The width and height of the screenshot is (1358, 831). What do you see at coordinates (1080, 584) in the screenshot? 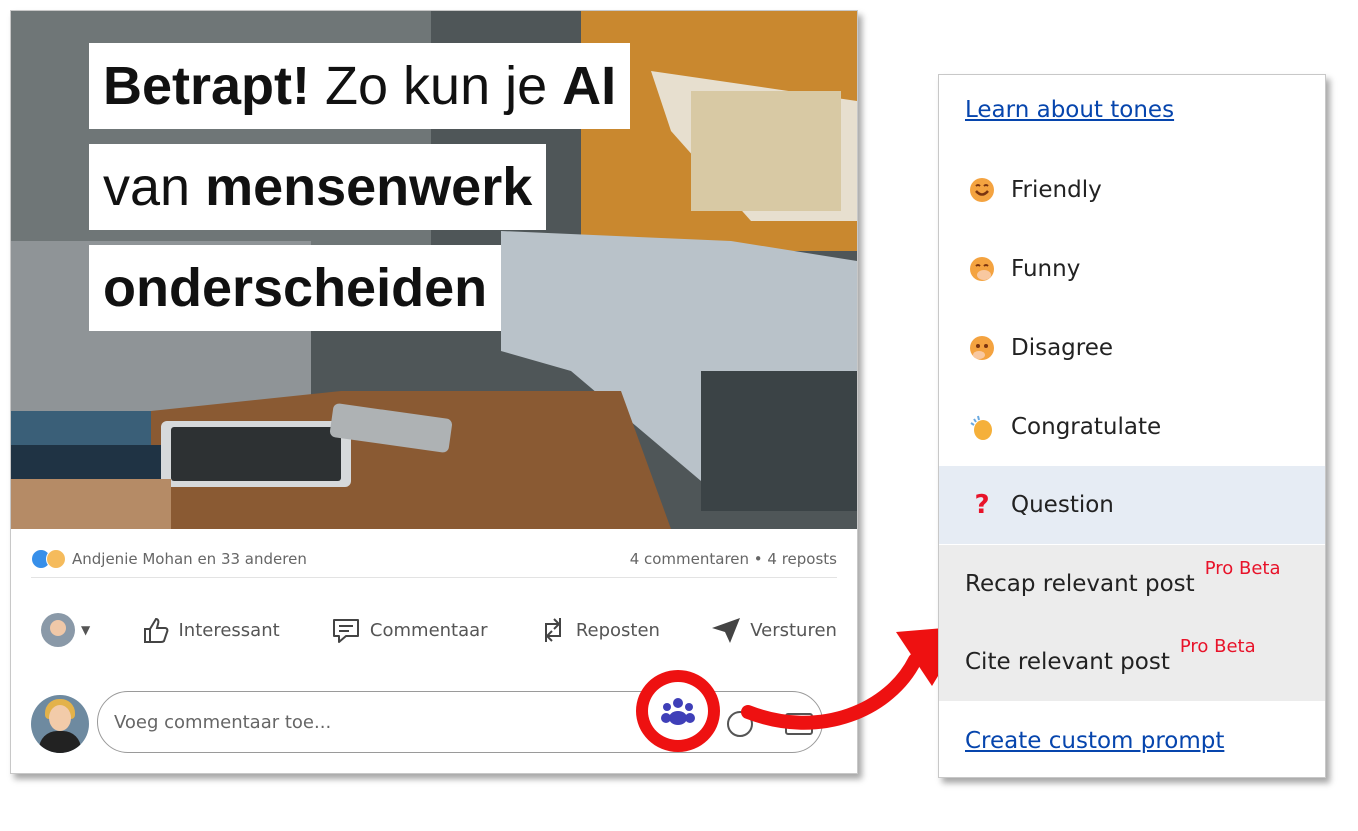
I see `recap-label: Recap relevant post` at bounding box center [1080, 584].